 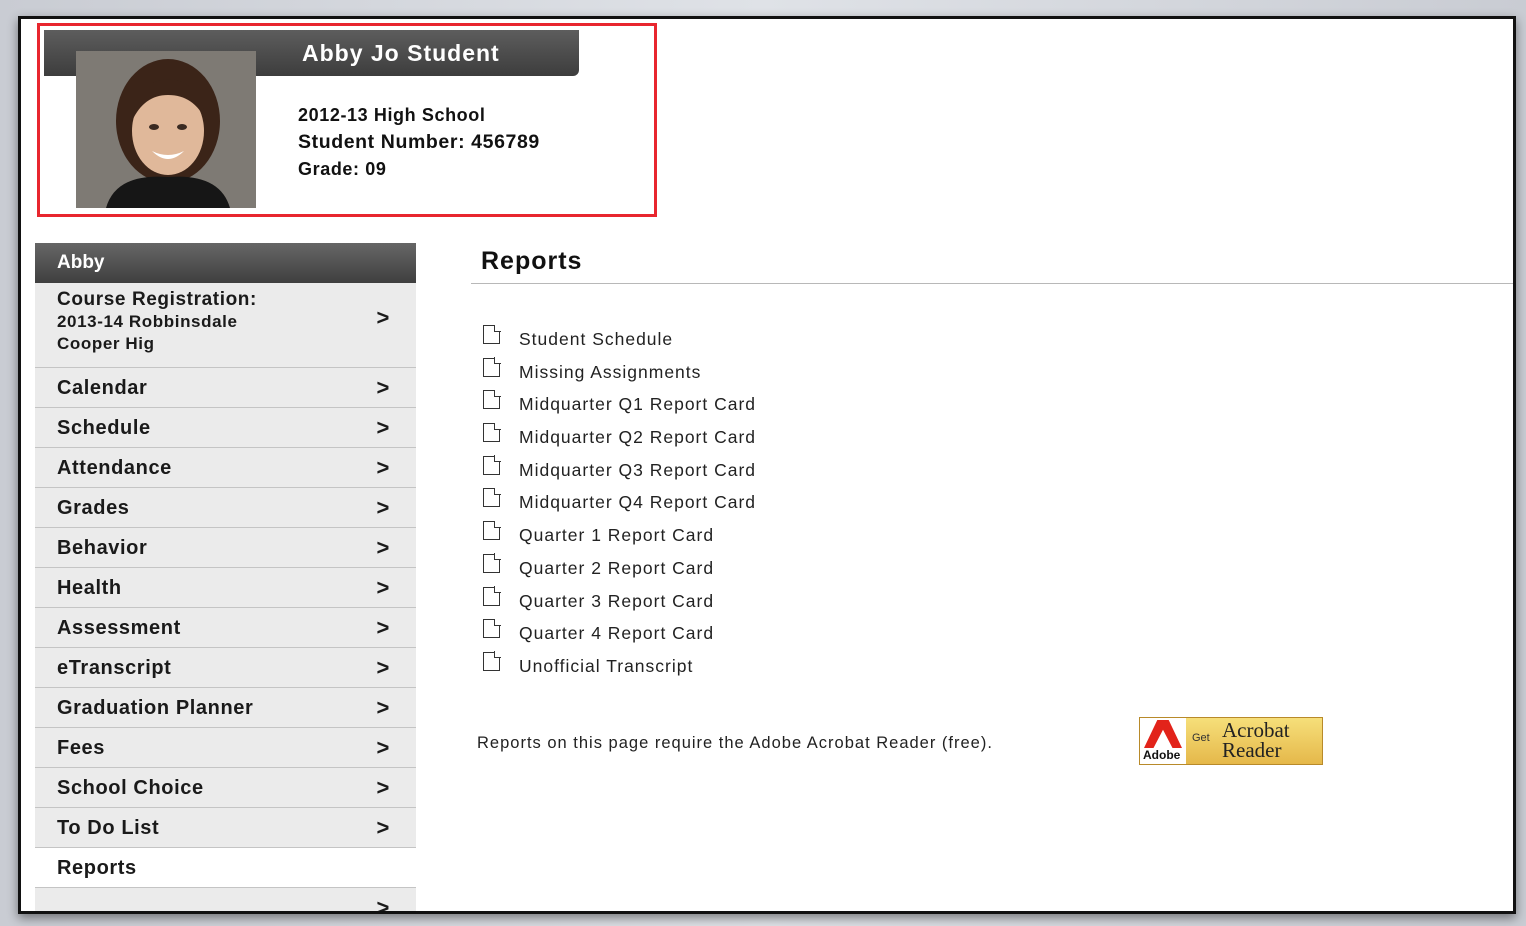 I want to click on sidebar-item-fees: Fees >, so click(x=225, y=748).